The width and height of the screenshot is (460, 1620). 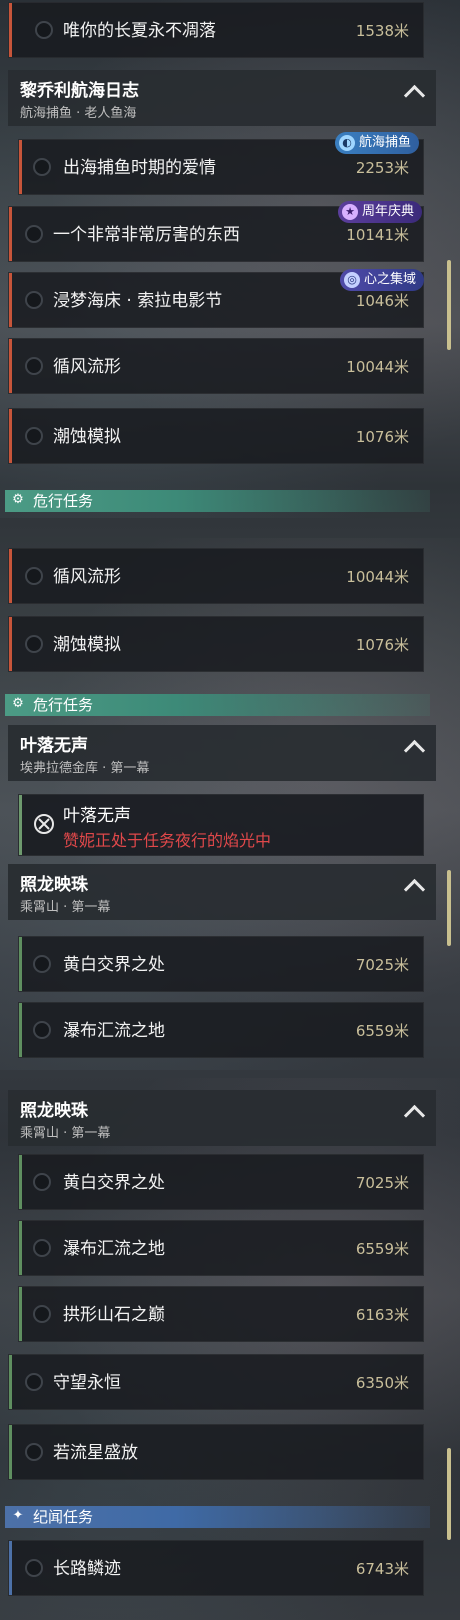 I want to click on quest-row: 长路鳞迹 6743米, so click(x=216, y=1568).